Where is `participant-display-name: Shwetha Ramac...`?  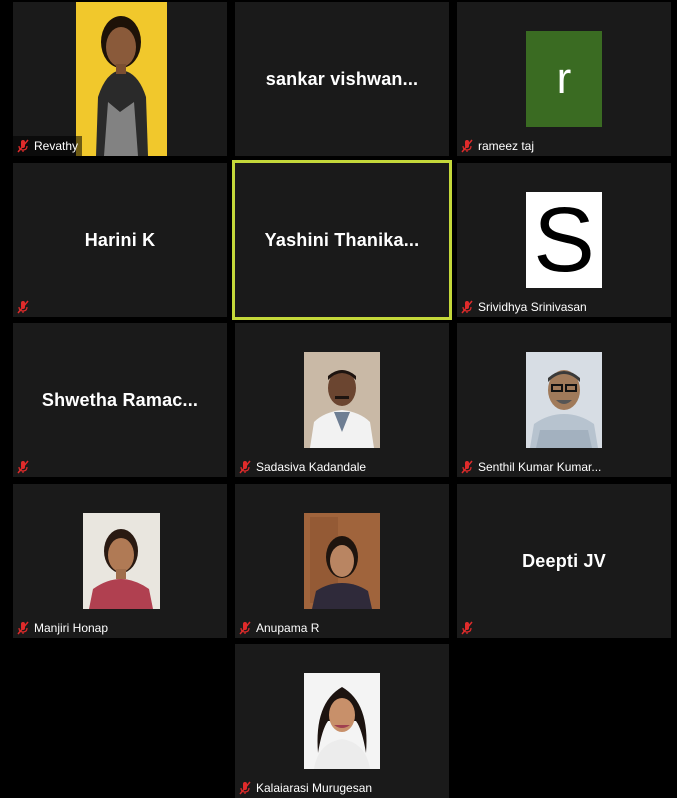
participant-display-name: Shwetha Ramac... is located at coordinates (120, 399).